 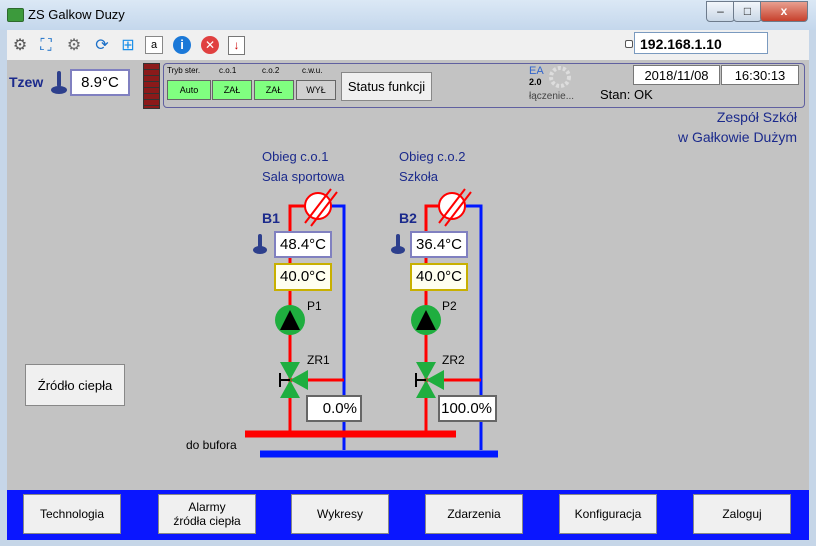 What do you see at coordinates (72, 514) in the screenshot?
I see `nav-technologia: Technologia` at bounding box center [72, 514].